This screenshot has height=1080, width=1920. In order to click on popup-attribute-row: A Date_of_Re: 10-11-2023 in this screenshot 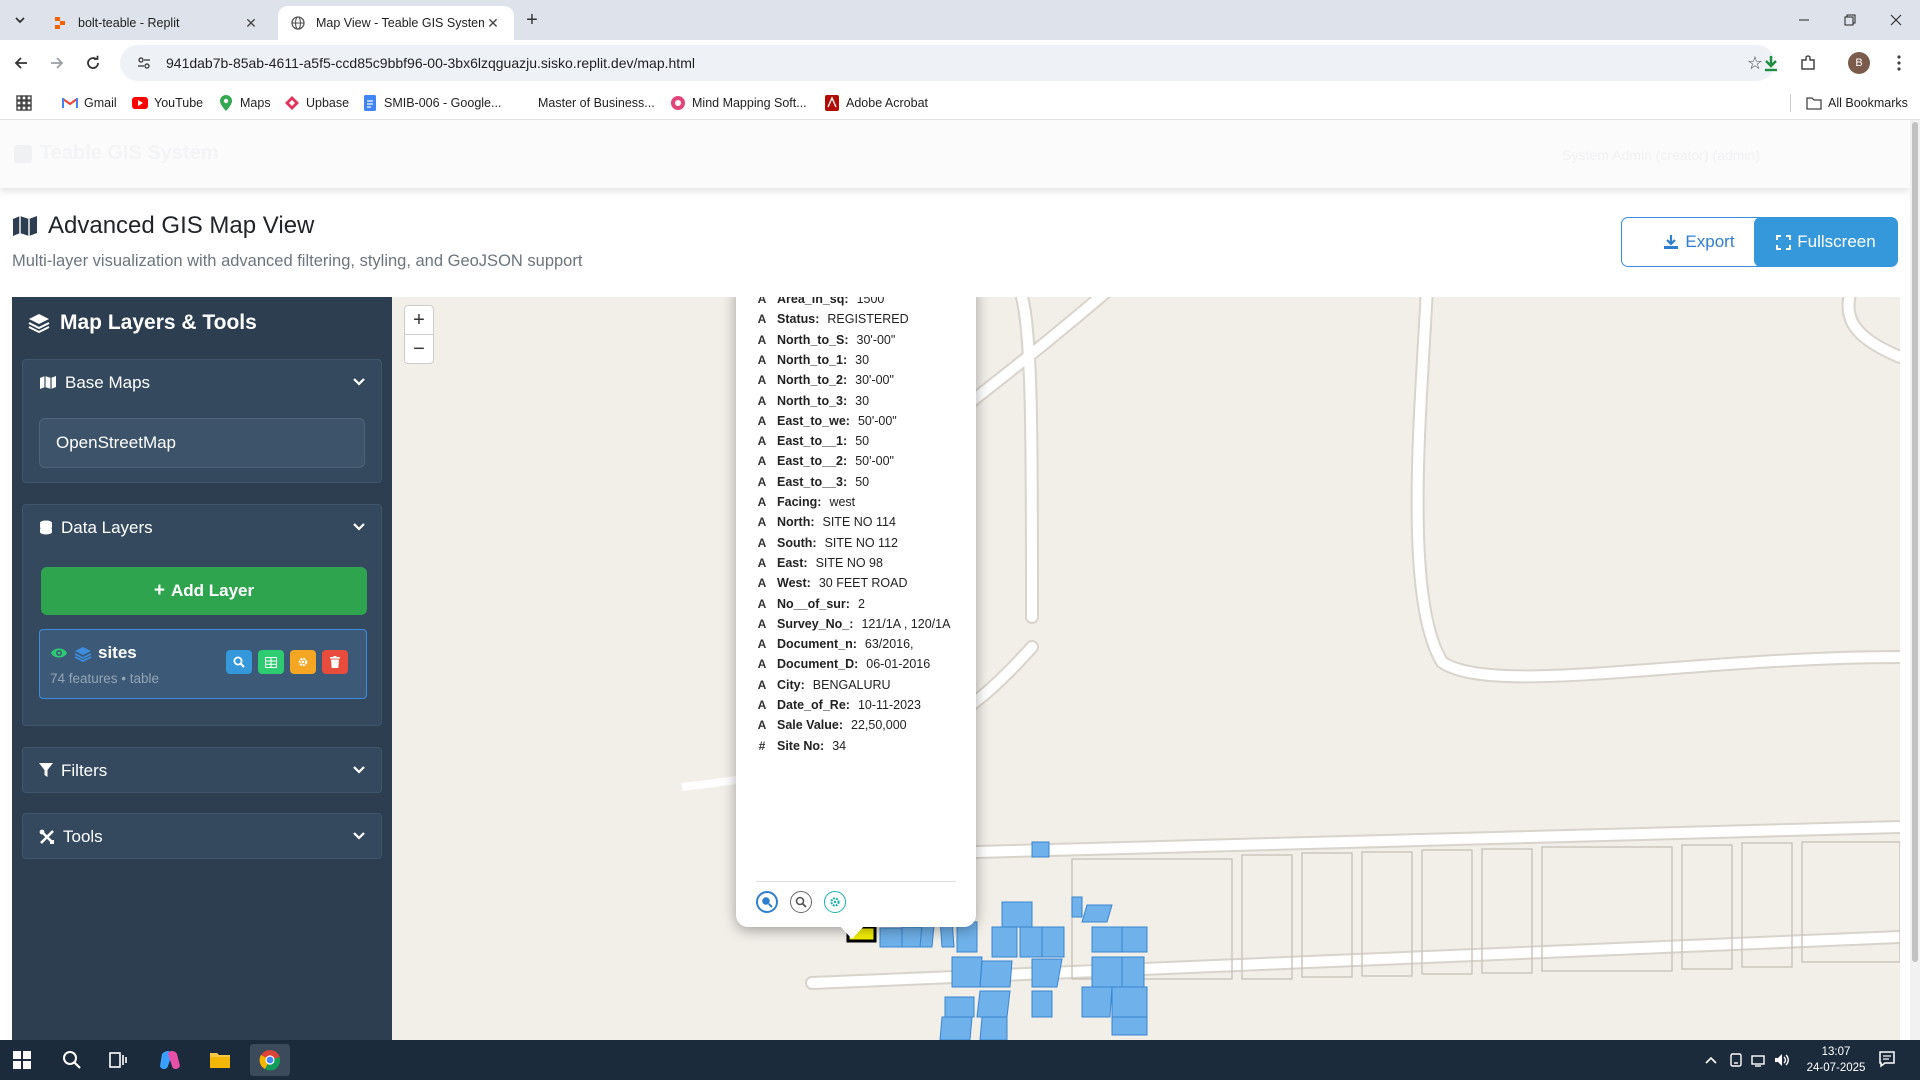, I will do `click(838, 705)`.